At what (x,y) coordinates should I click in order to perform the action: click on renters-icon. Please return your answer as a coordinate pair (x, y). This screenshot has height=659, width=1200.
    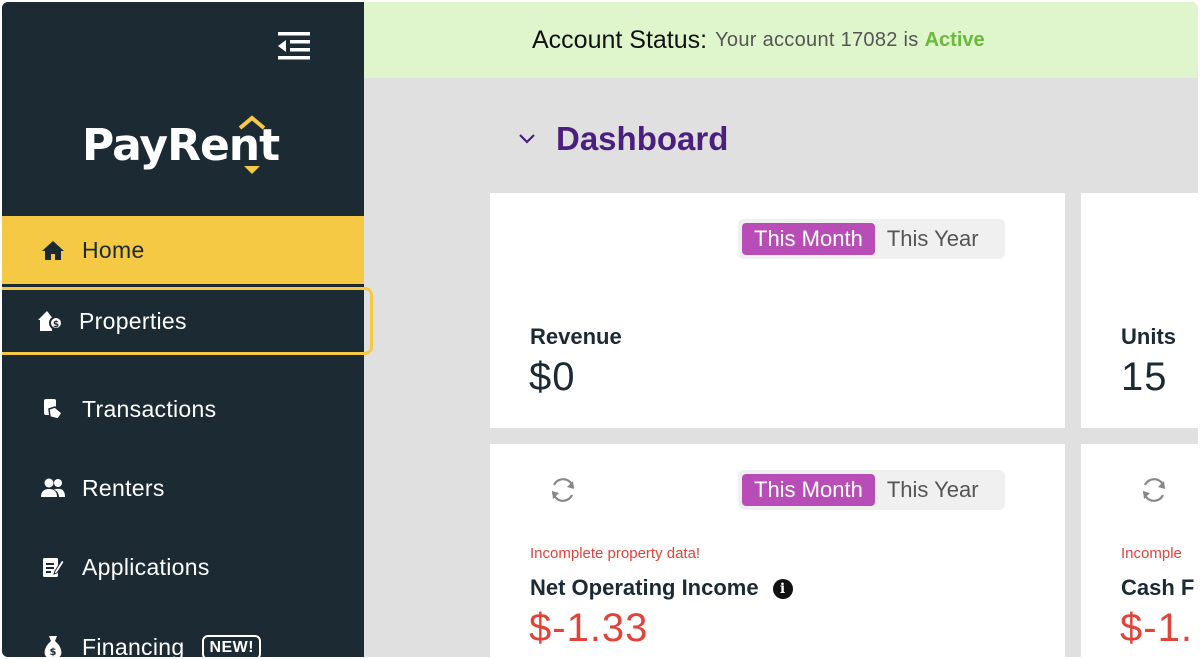
    Looking at the image, I should click on (53, 488).